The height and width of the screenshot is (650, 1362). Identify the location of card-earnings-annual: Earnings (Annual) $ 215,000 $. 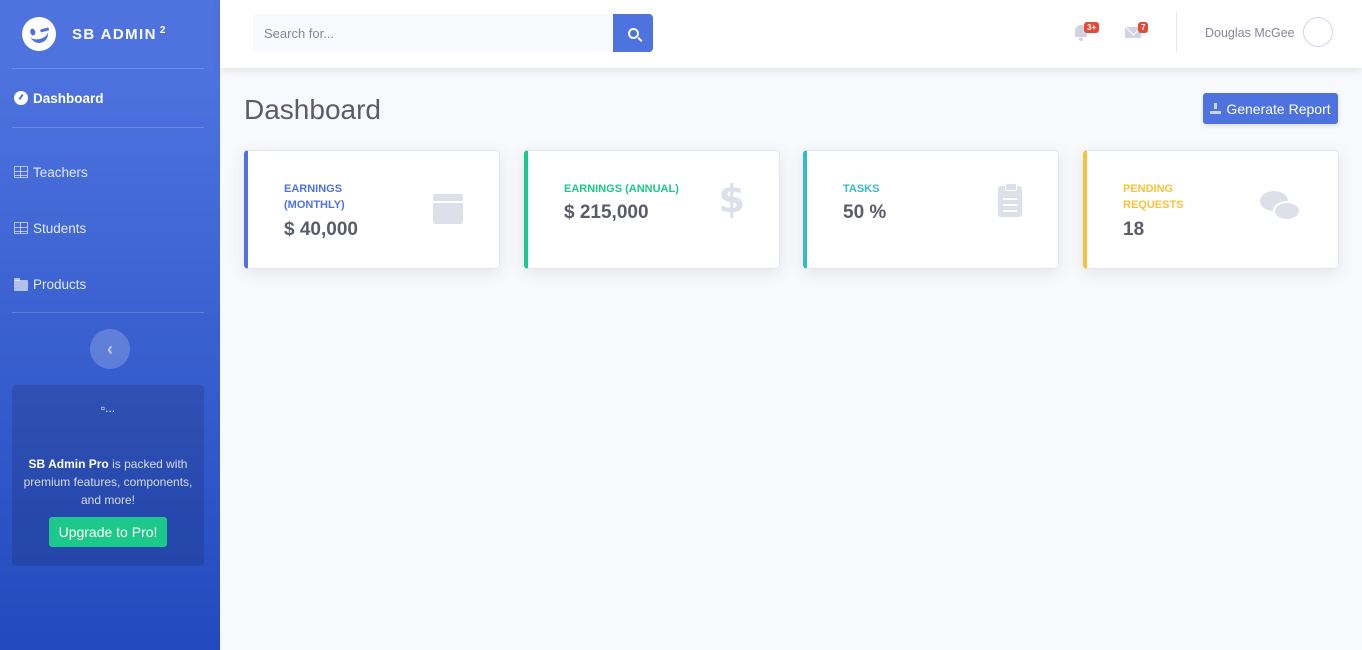
(652, 209).